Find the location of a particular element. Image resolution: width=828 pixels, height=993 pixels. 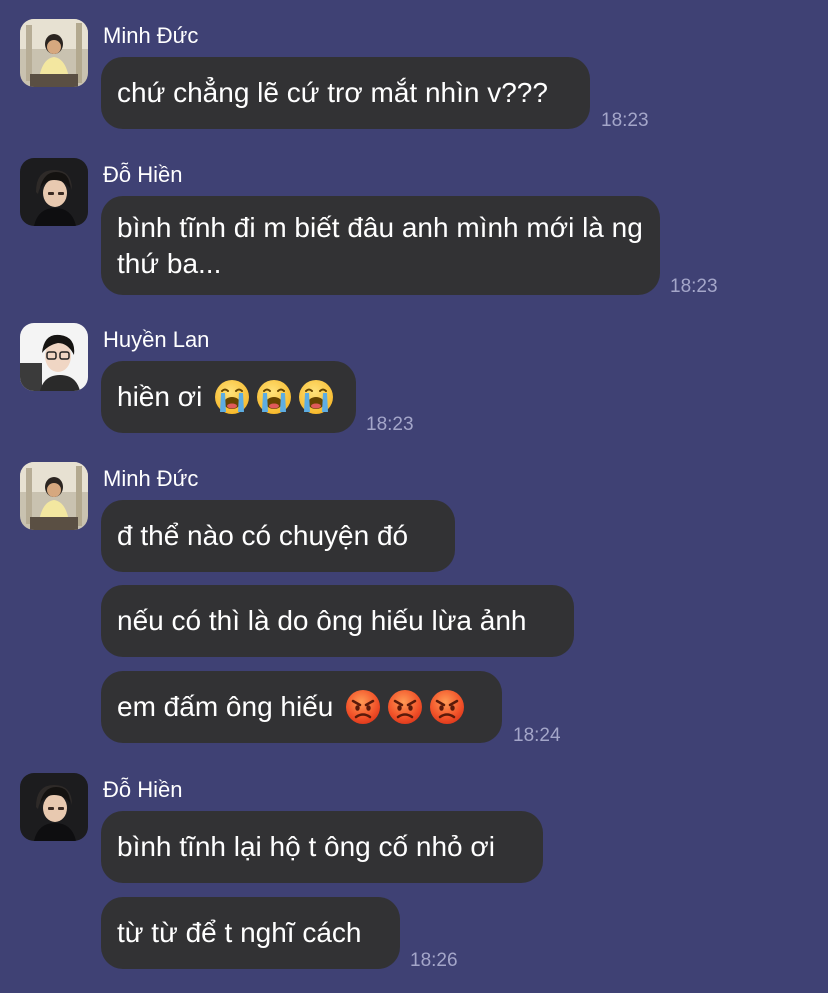

message-bubble: hiền ơi is located at coordinates (228, 397).